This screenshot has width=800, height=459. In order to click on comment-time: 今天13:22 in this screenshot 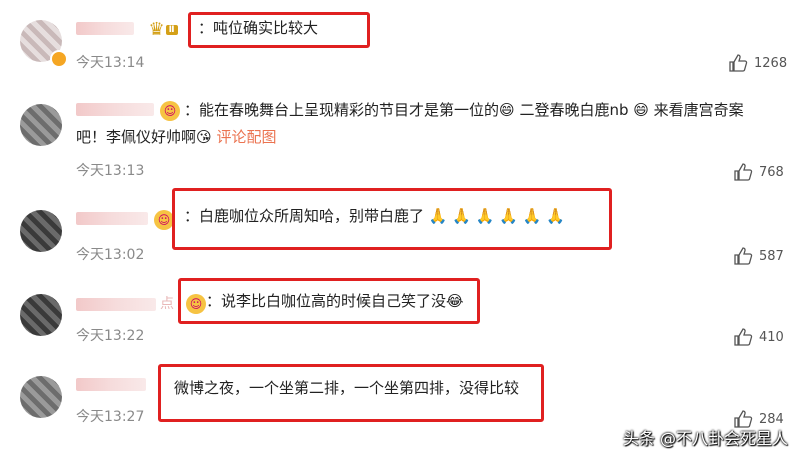, I will do `click(110, 336)`.